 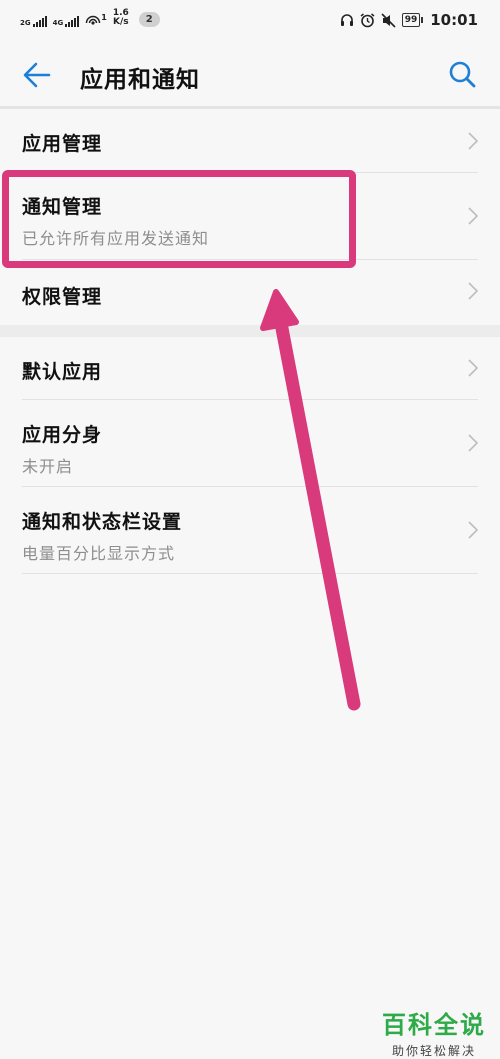 I want to click on search-button, so click(x=462, y=76).